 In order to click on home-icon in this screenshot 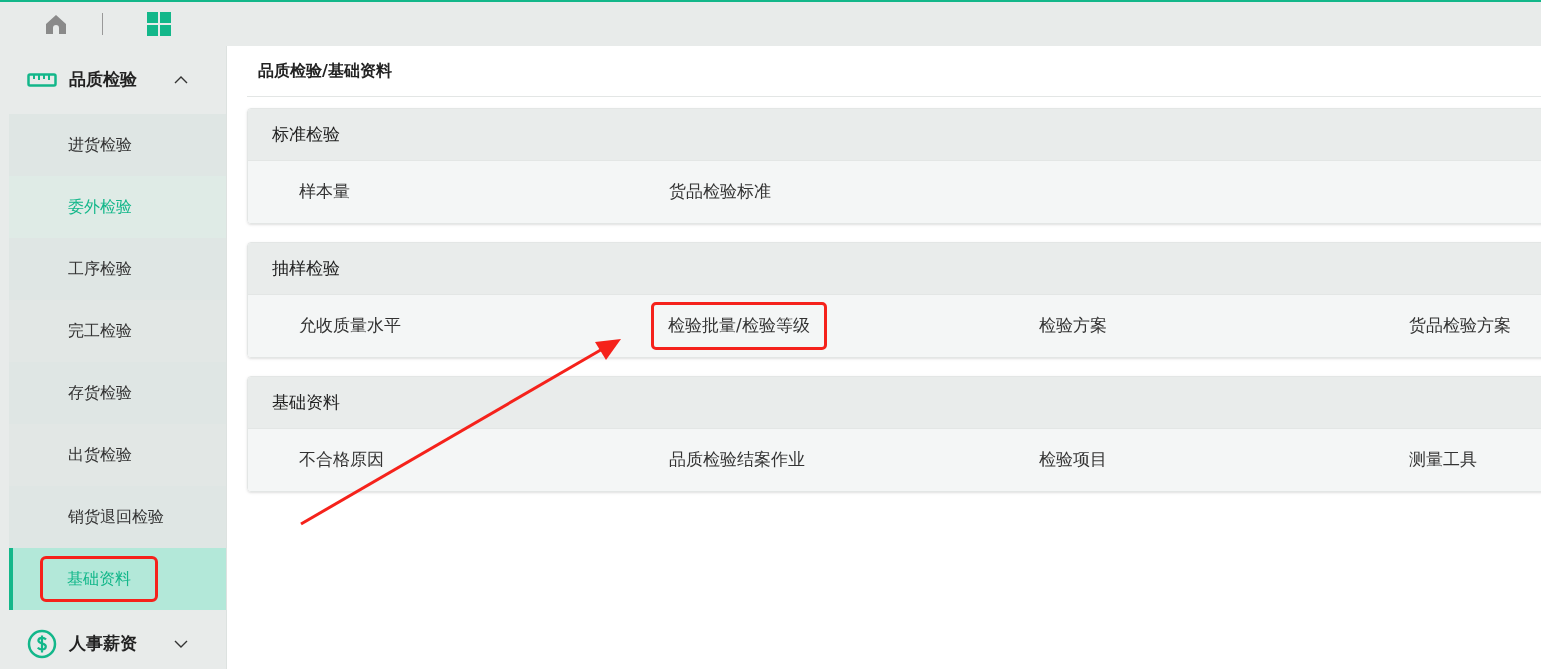, I will do `click(56, 24)`.